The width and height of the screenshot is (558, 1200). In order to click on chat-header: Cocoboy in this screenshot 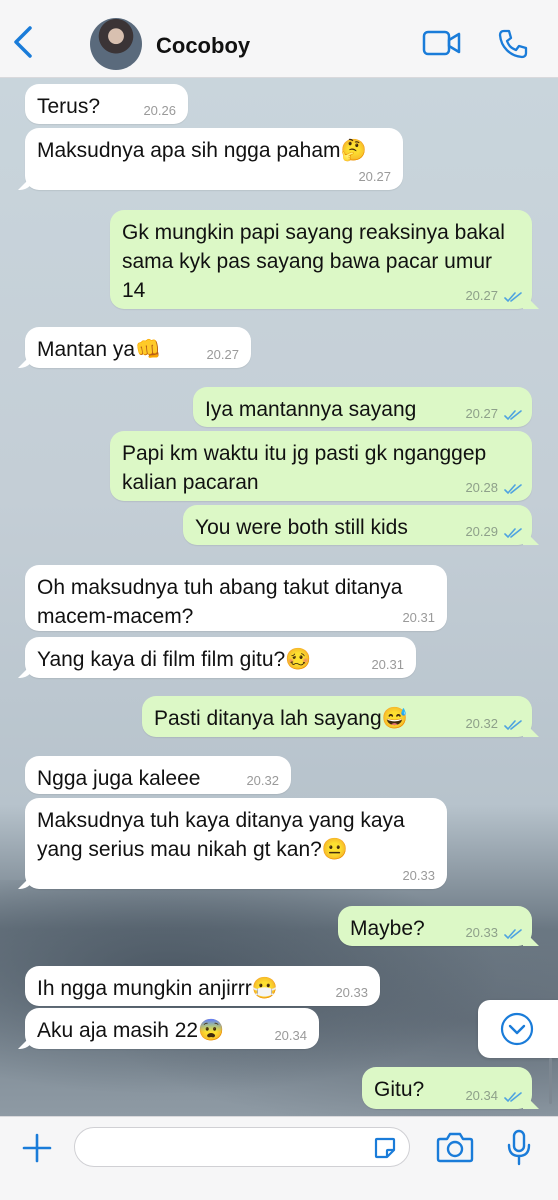, I will do `click(279, 39)`.